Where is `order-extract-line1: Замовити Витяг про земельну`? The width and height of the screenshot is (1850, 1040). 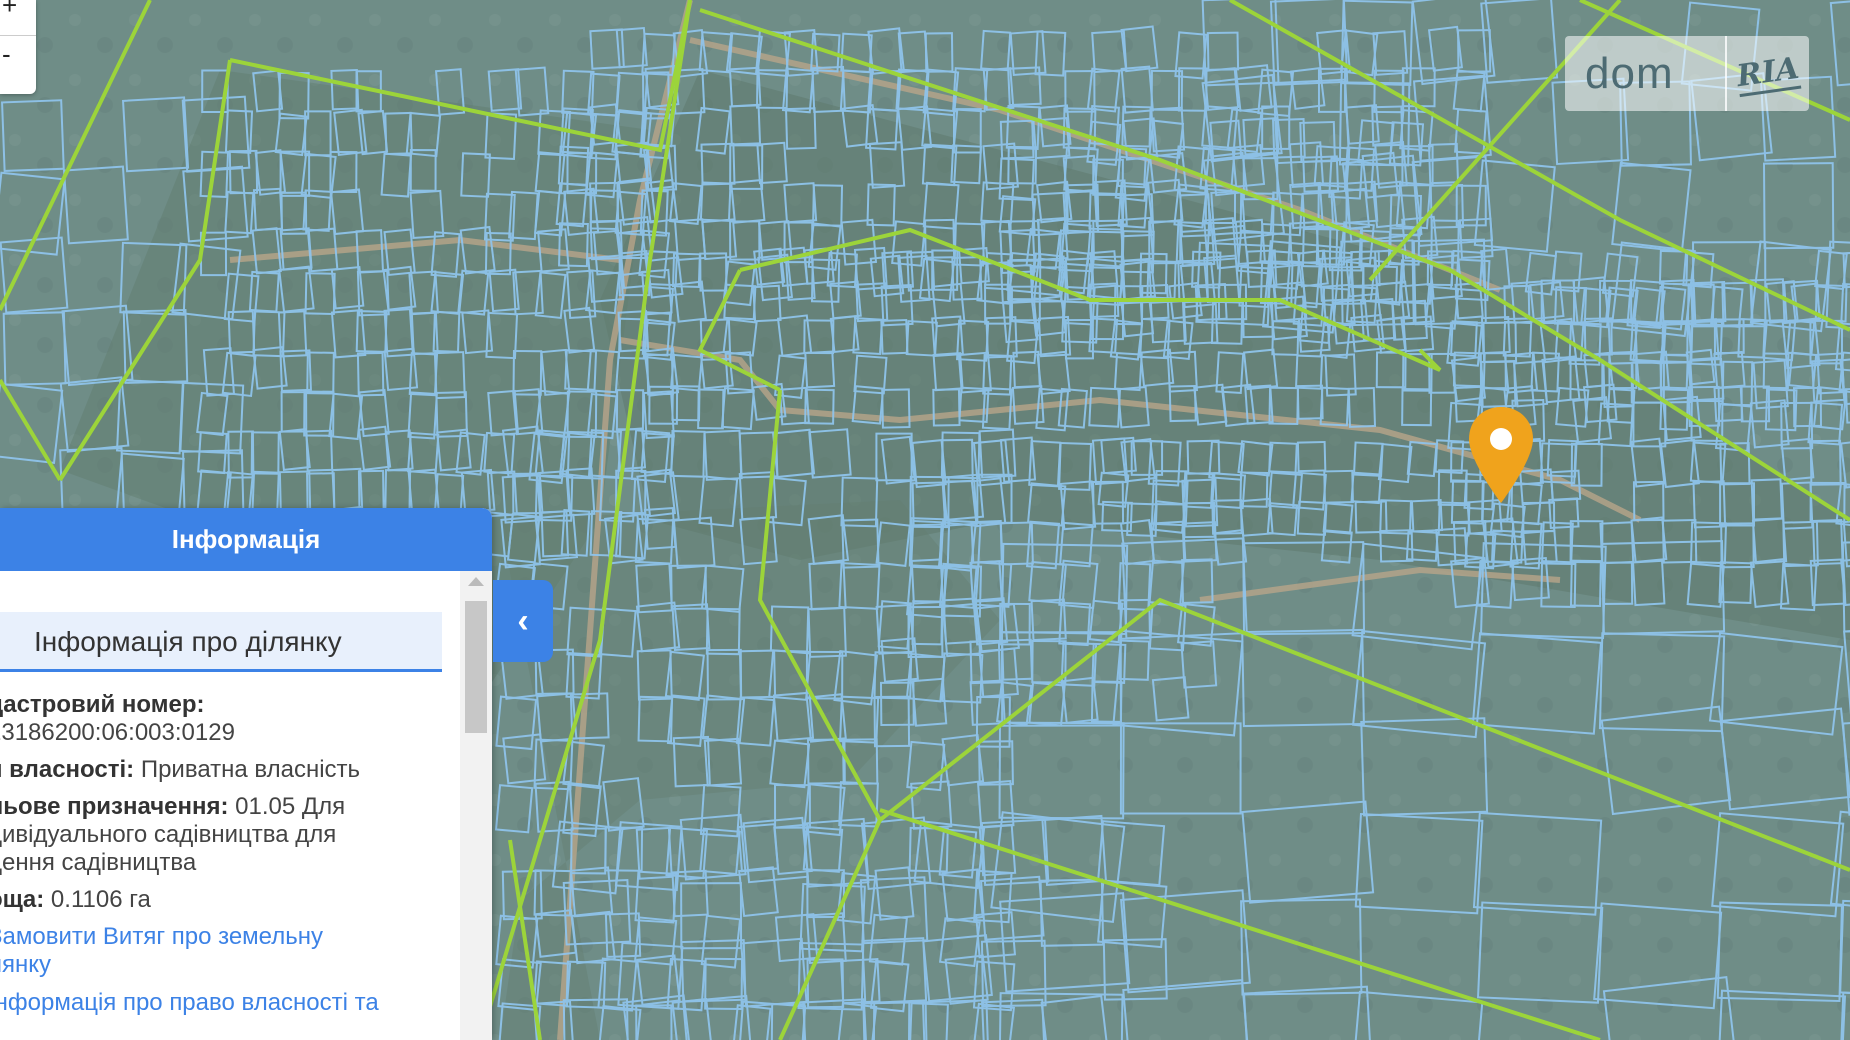
order-extract-line1: Замовити Витяг про земельну is located at coordinates (161, 936).